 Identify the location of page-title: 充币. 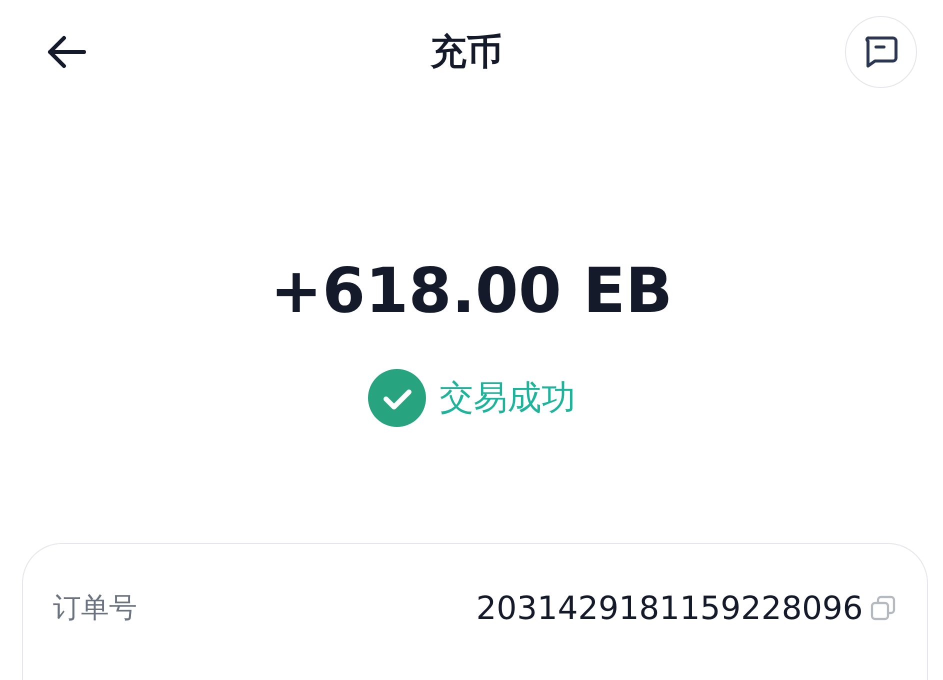
(466, 52).